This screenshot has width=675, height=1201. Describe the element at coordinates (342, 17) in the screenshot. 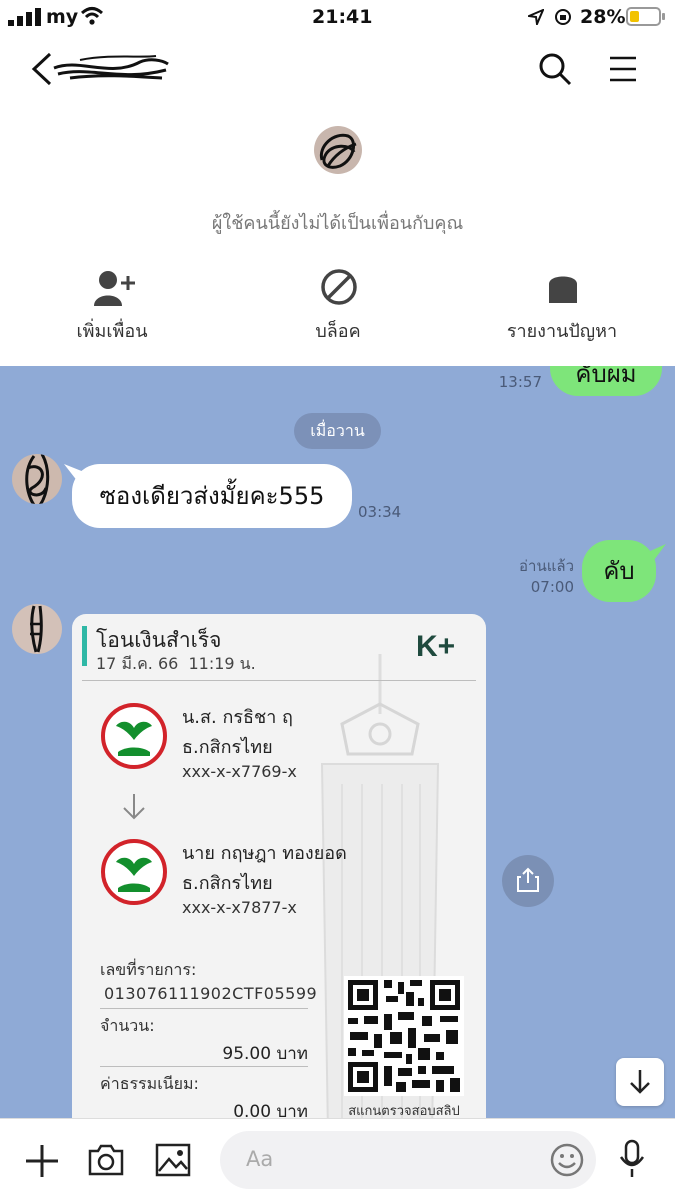

I see `clock: 21:41` at that location.